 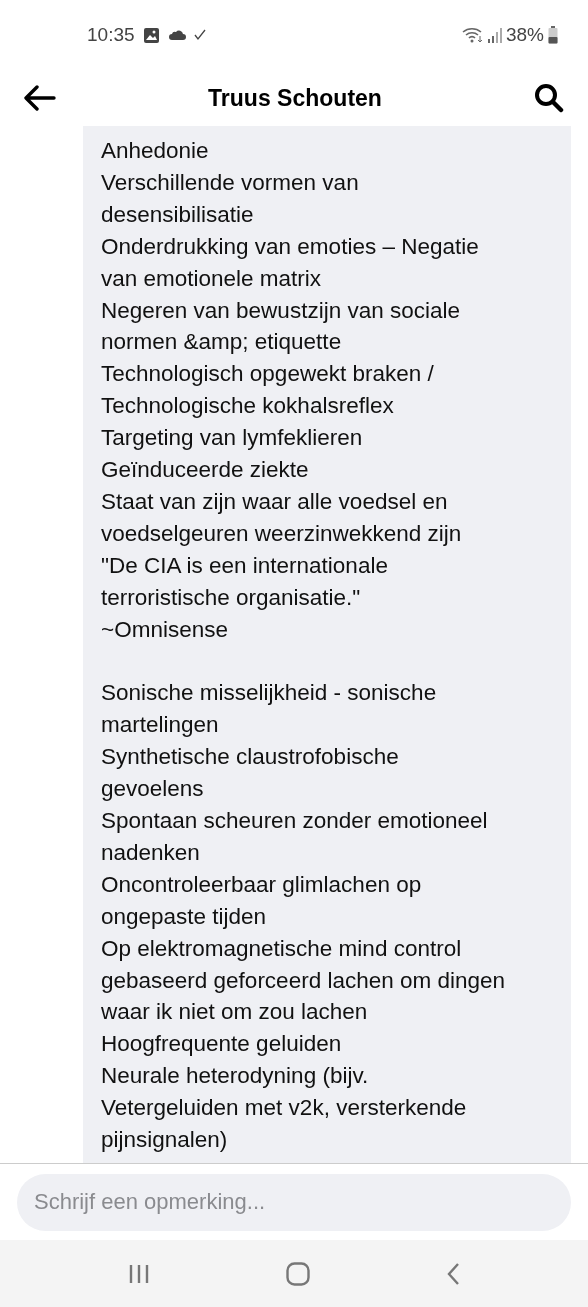 What do you see at coordinates (184, 916) in the screenshot?
I see `comment-text-line: ongepaste tijden` at bounding box center [184, 916].